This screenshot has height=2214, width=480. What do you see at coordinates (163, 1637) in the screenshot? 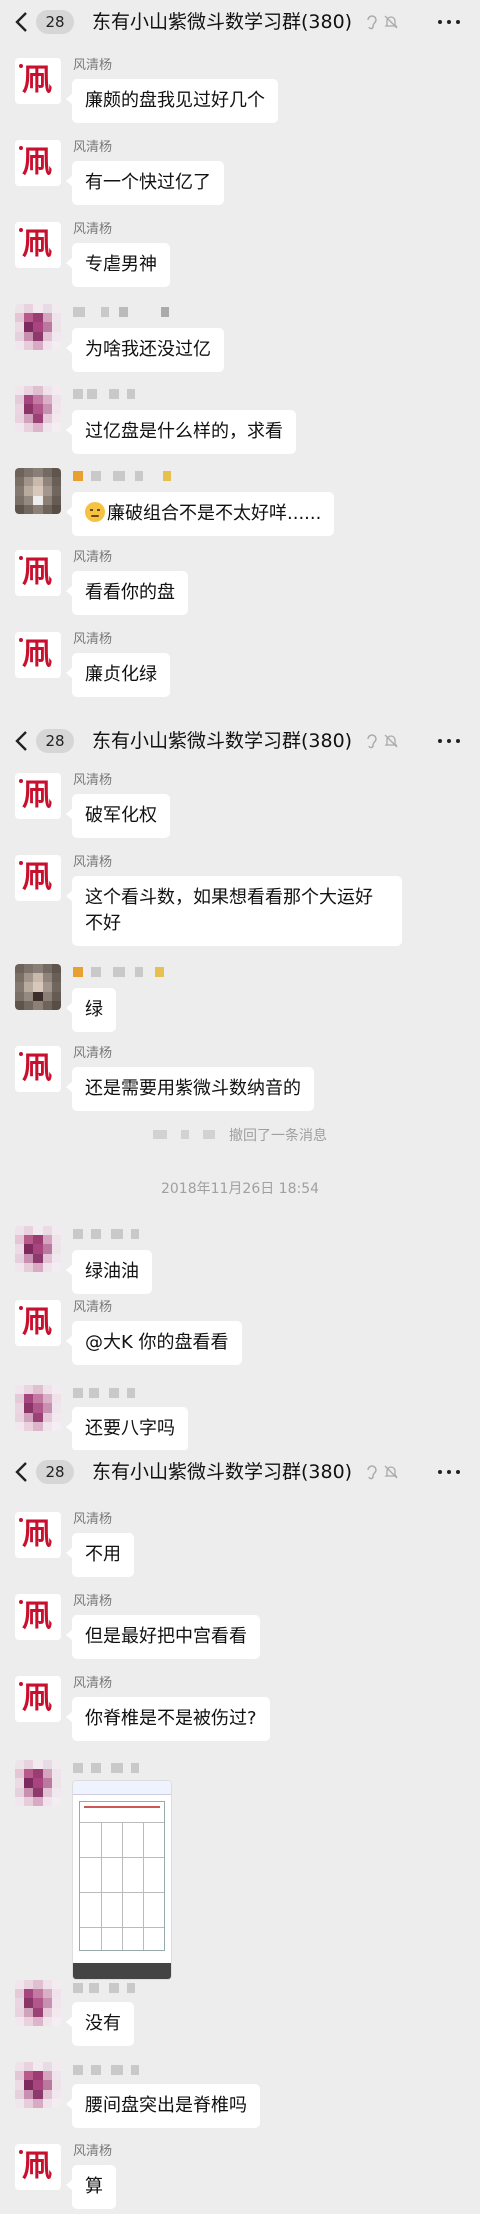
I see `message-bubble: 但是最好把中宫看看` at bounding box center [163, 1637].